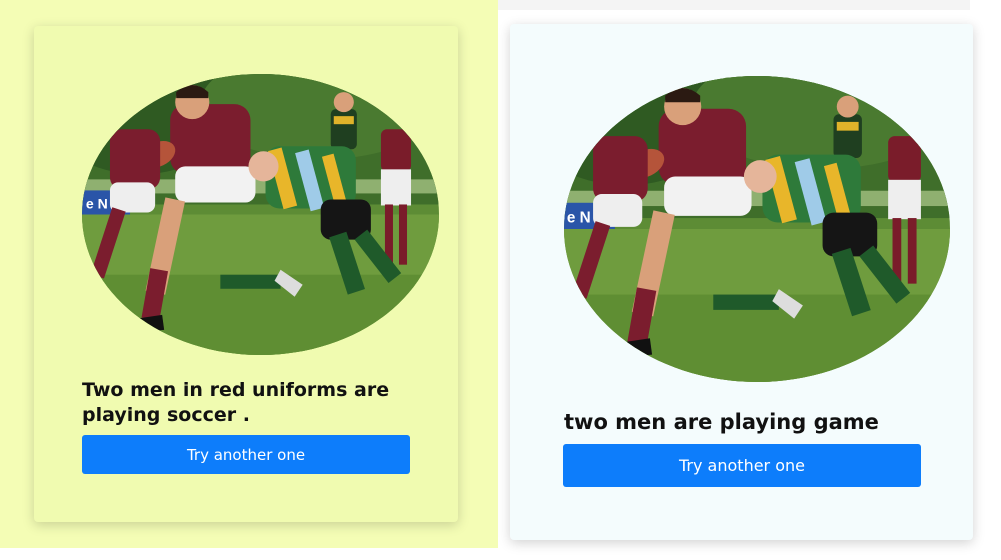 The width and height of the screenshot is (1001, 560). I want to click on top-divider, so click(734, 5).